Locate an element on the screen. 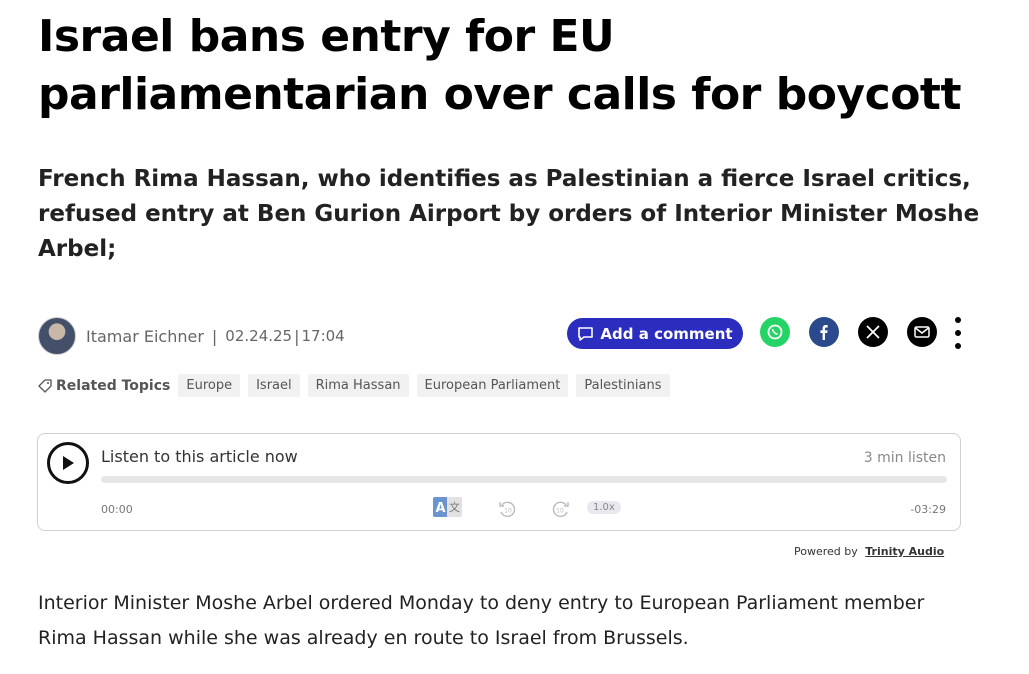 This screenshot has height=674, width=1029. related-topics-label: Related Topics is located at coordinates (113, 385).